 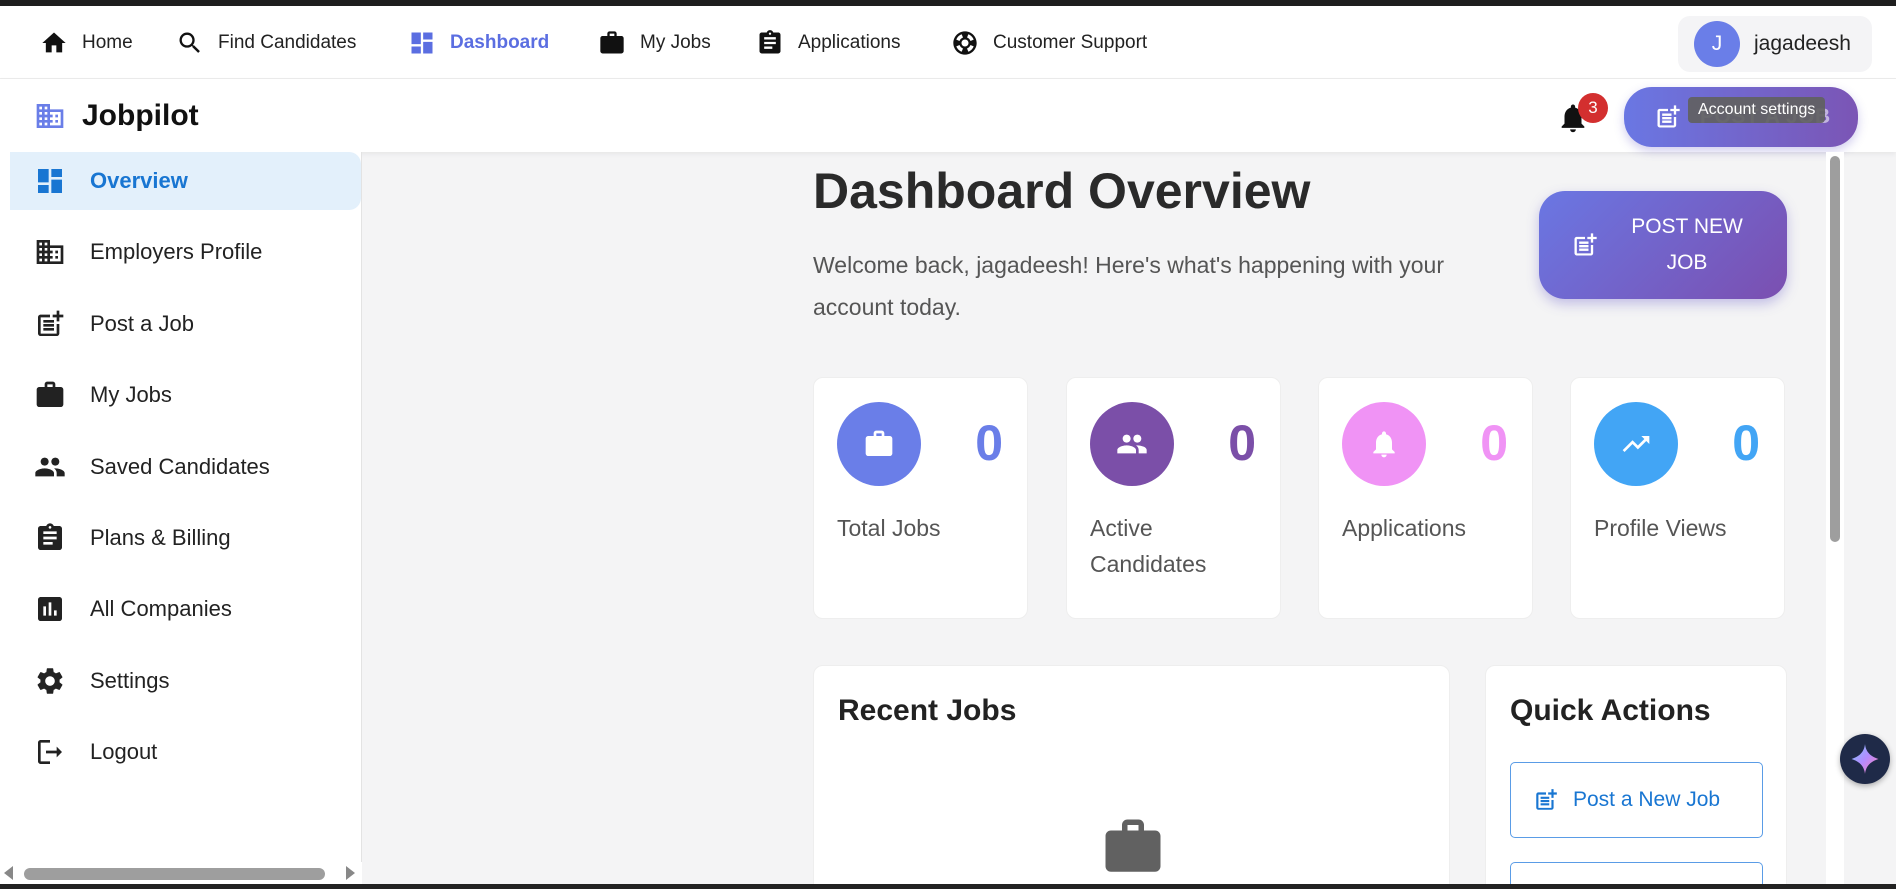 I want to click on logout-icon, so click(x=50, y=752).